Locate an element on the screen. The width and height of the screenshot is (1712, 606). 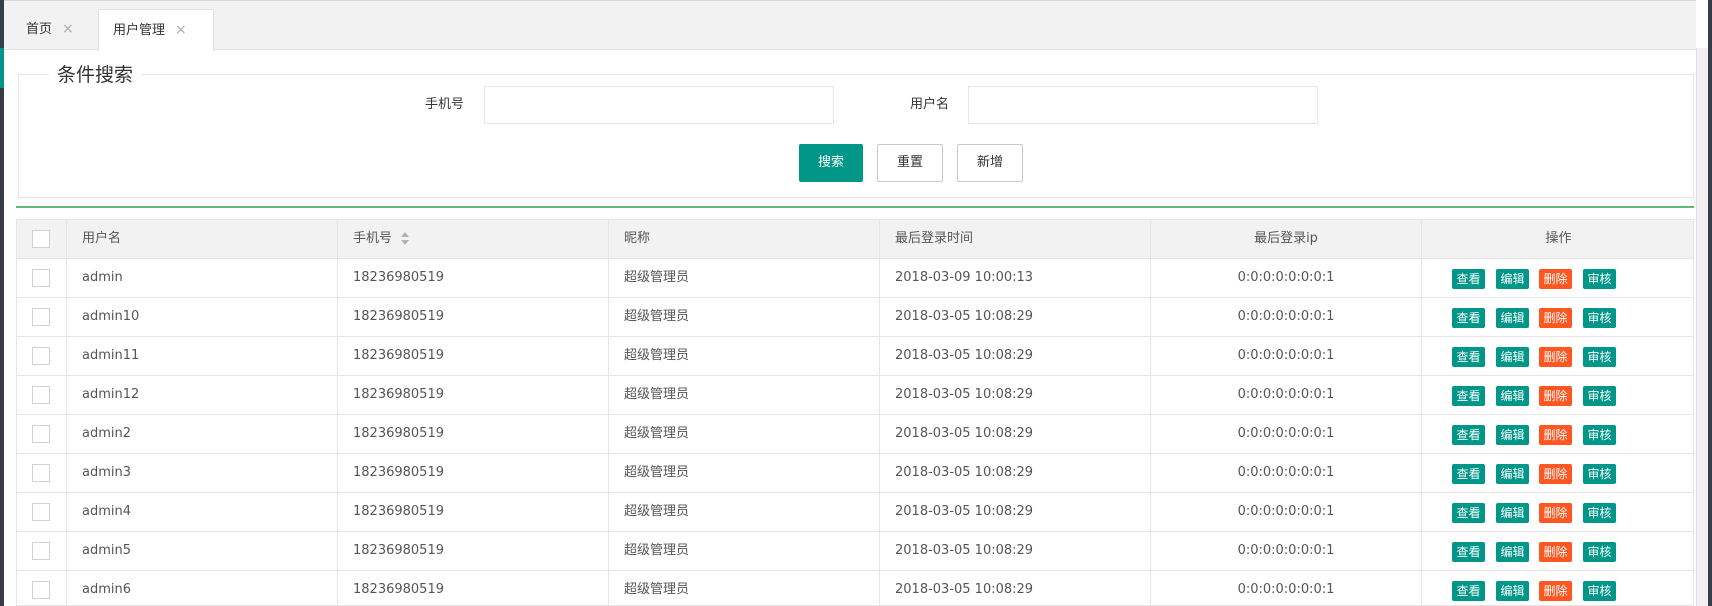
select-all-checkbox is located at coordinates (41, 239).